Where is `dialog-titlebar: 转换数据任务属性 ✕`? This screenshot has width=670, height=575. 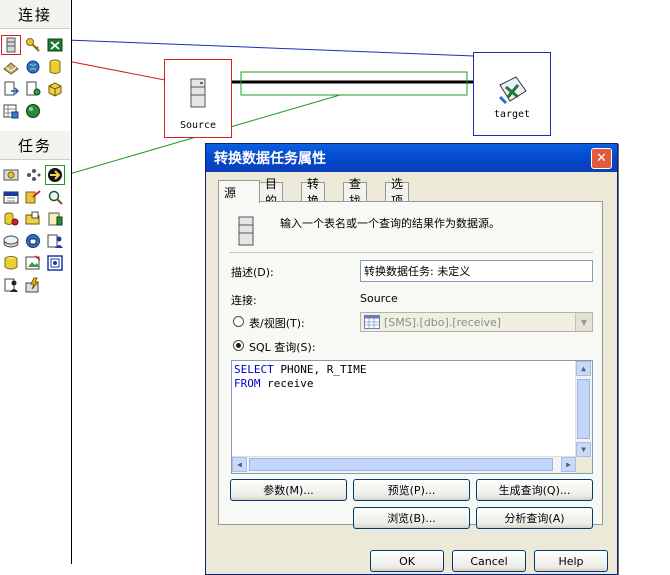
dialog-titlebar: 转换数据任务属性 ✕ is located at coordinates (411, 158).